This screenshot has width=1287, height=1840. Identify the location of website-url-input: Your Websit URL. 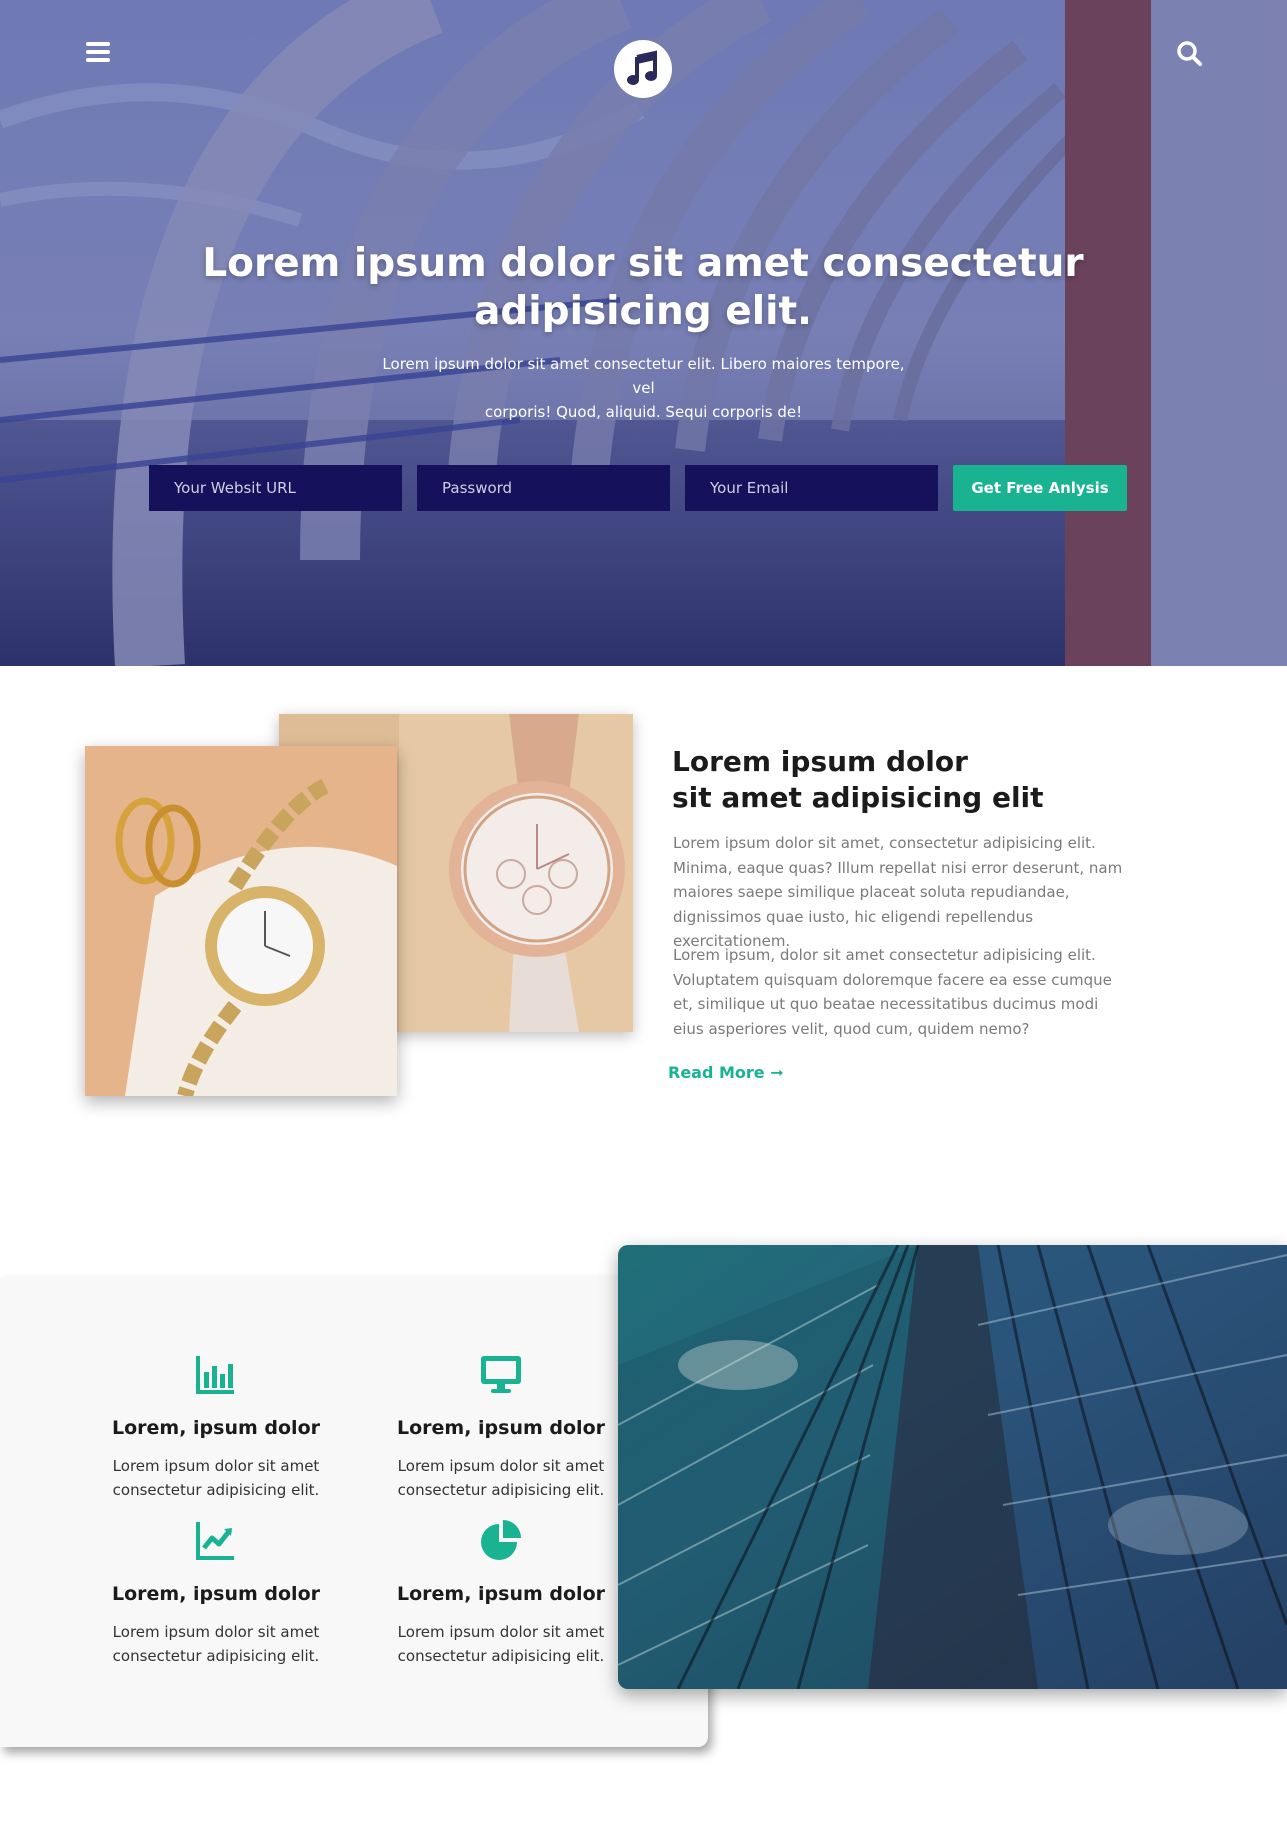
(275, 488).